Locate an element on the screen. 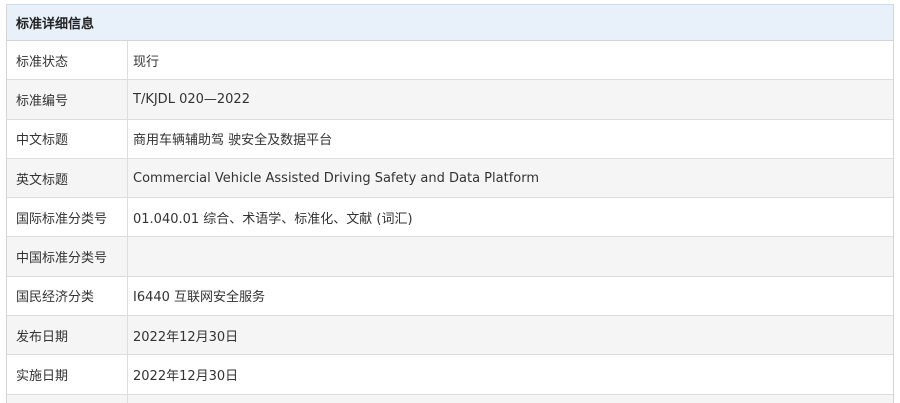 The width and height of the screenshot is (900, 403). table-row-ccs: 中国标准分类号 is located at coordinates (450, 257).